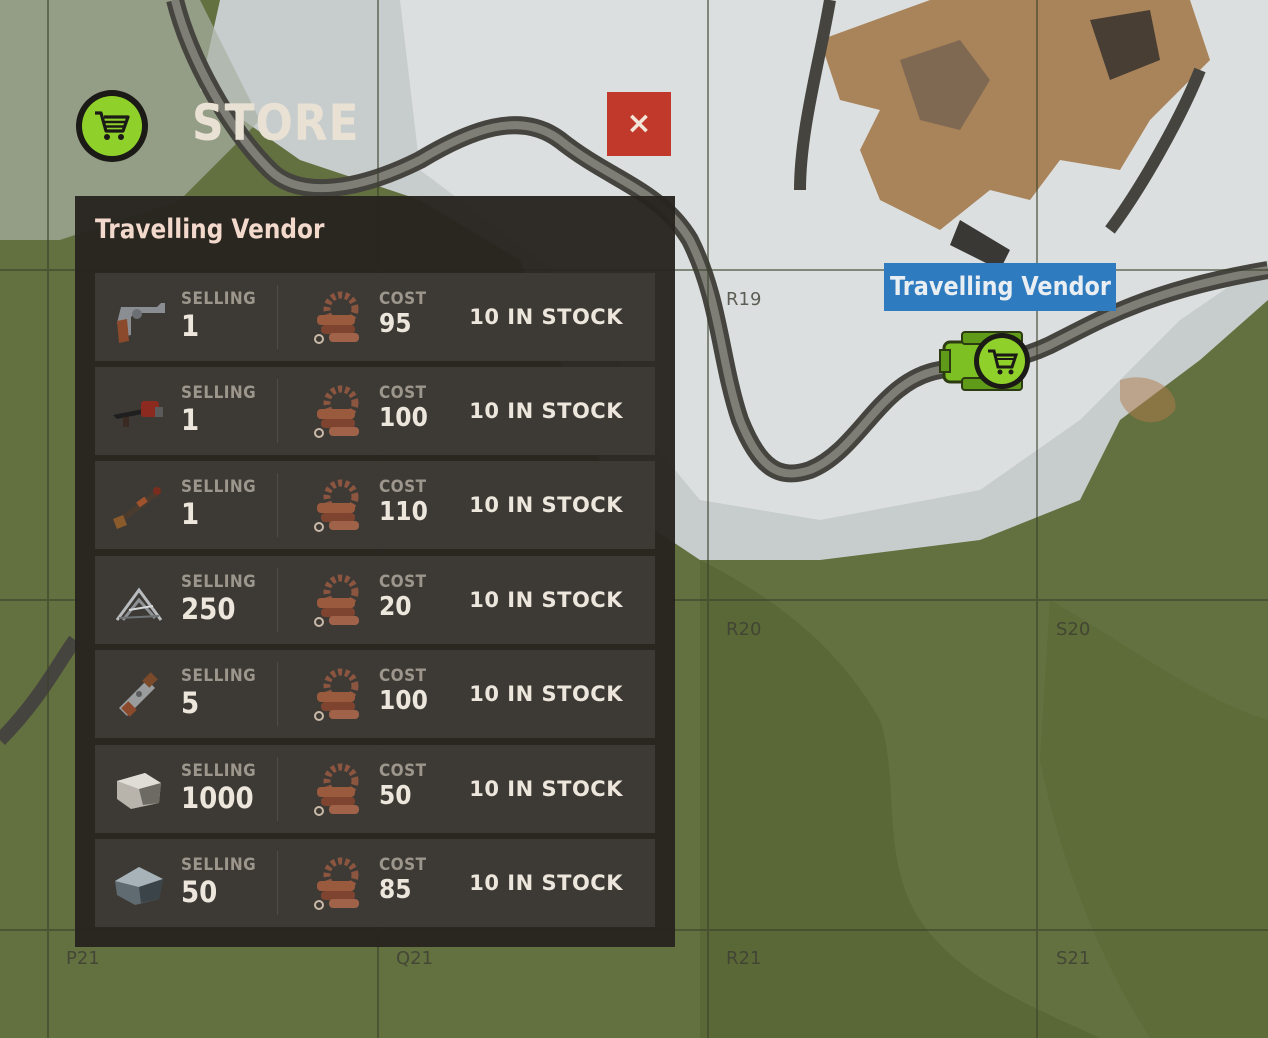 The width and height of the screenshot is (1268, 1038). I want to click on grid-label: P21, so click(83, 958).